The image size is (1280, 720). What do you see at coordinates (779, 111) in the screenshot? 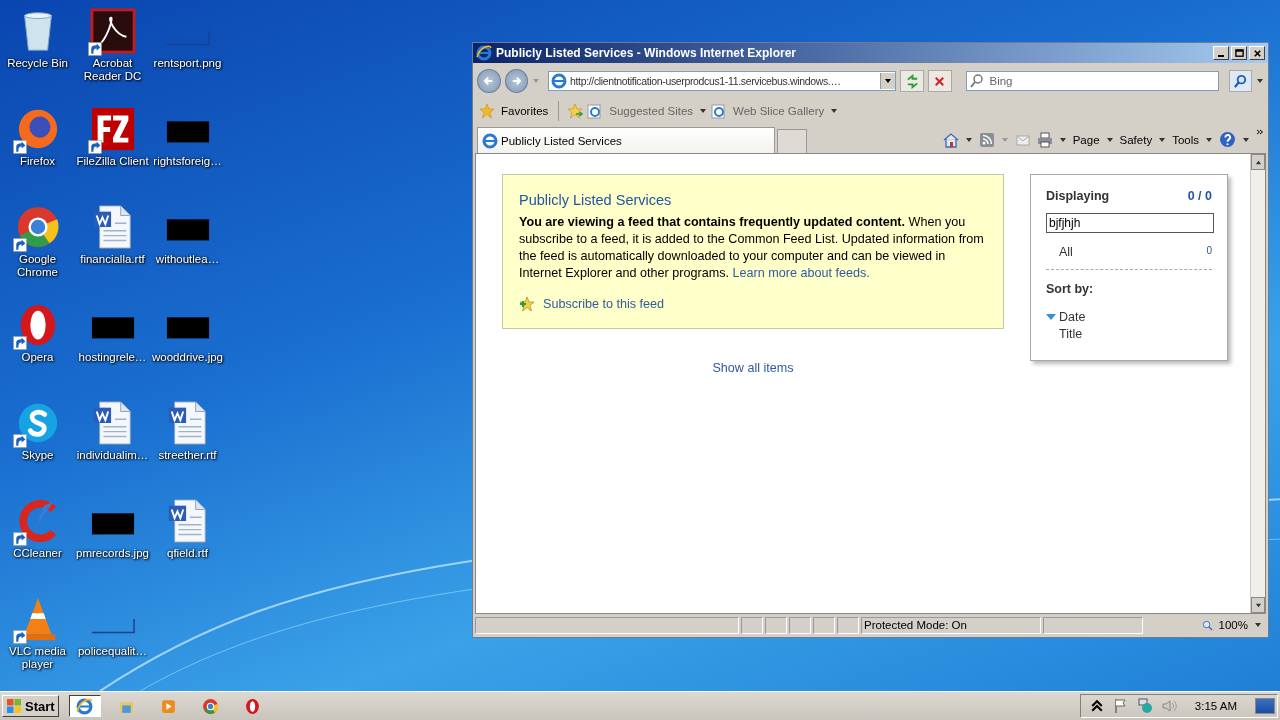
I see `favorites-link: Web Slice Gallery` at bounding box center [779, 111].